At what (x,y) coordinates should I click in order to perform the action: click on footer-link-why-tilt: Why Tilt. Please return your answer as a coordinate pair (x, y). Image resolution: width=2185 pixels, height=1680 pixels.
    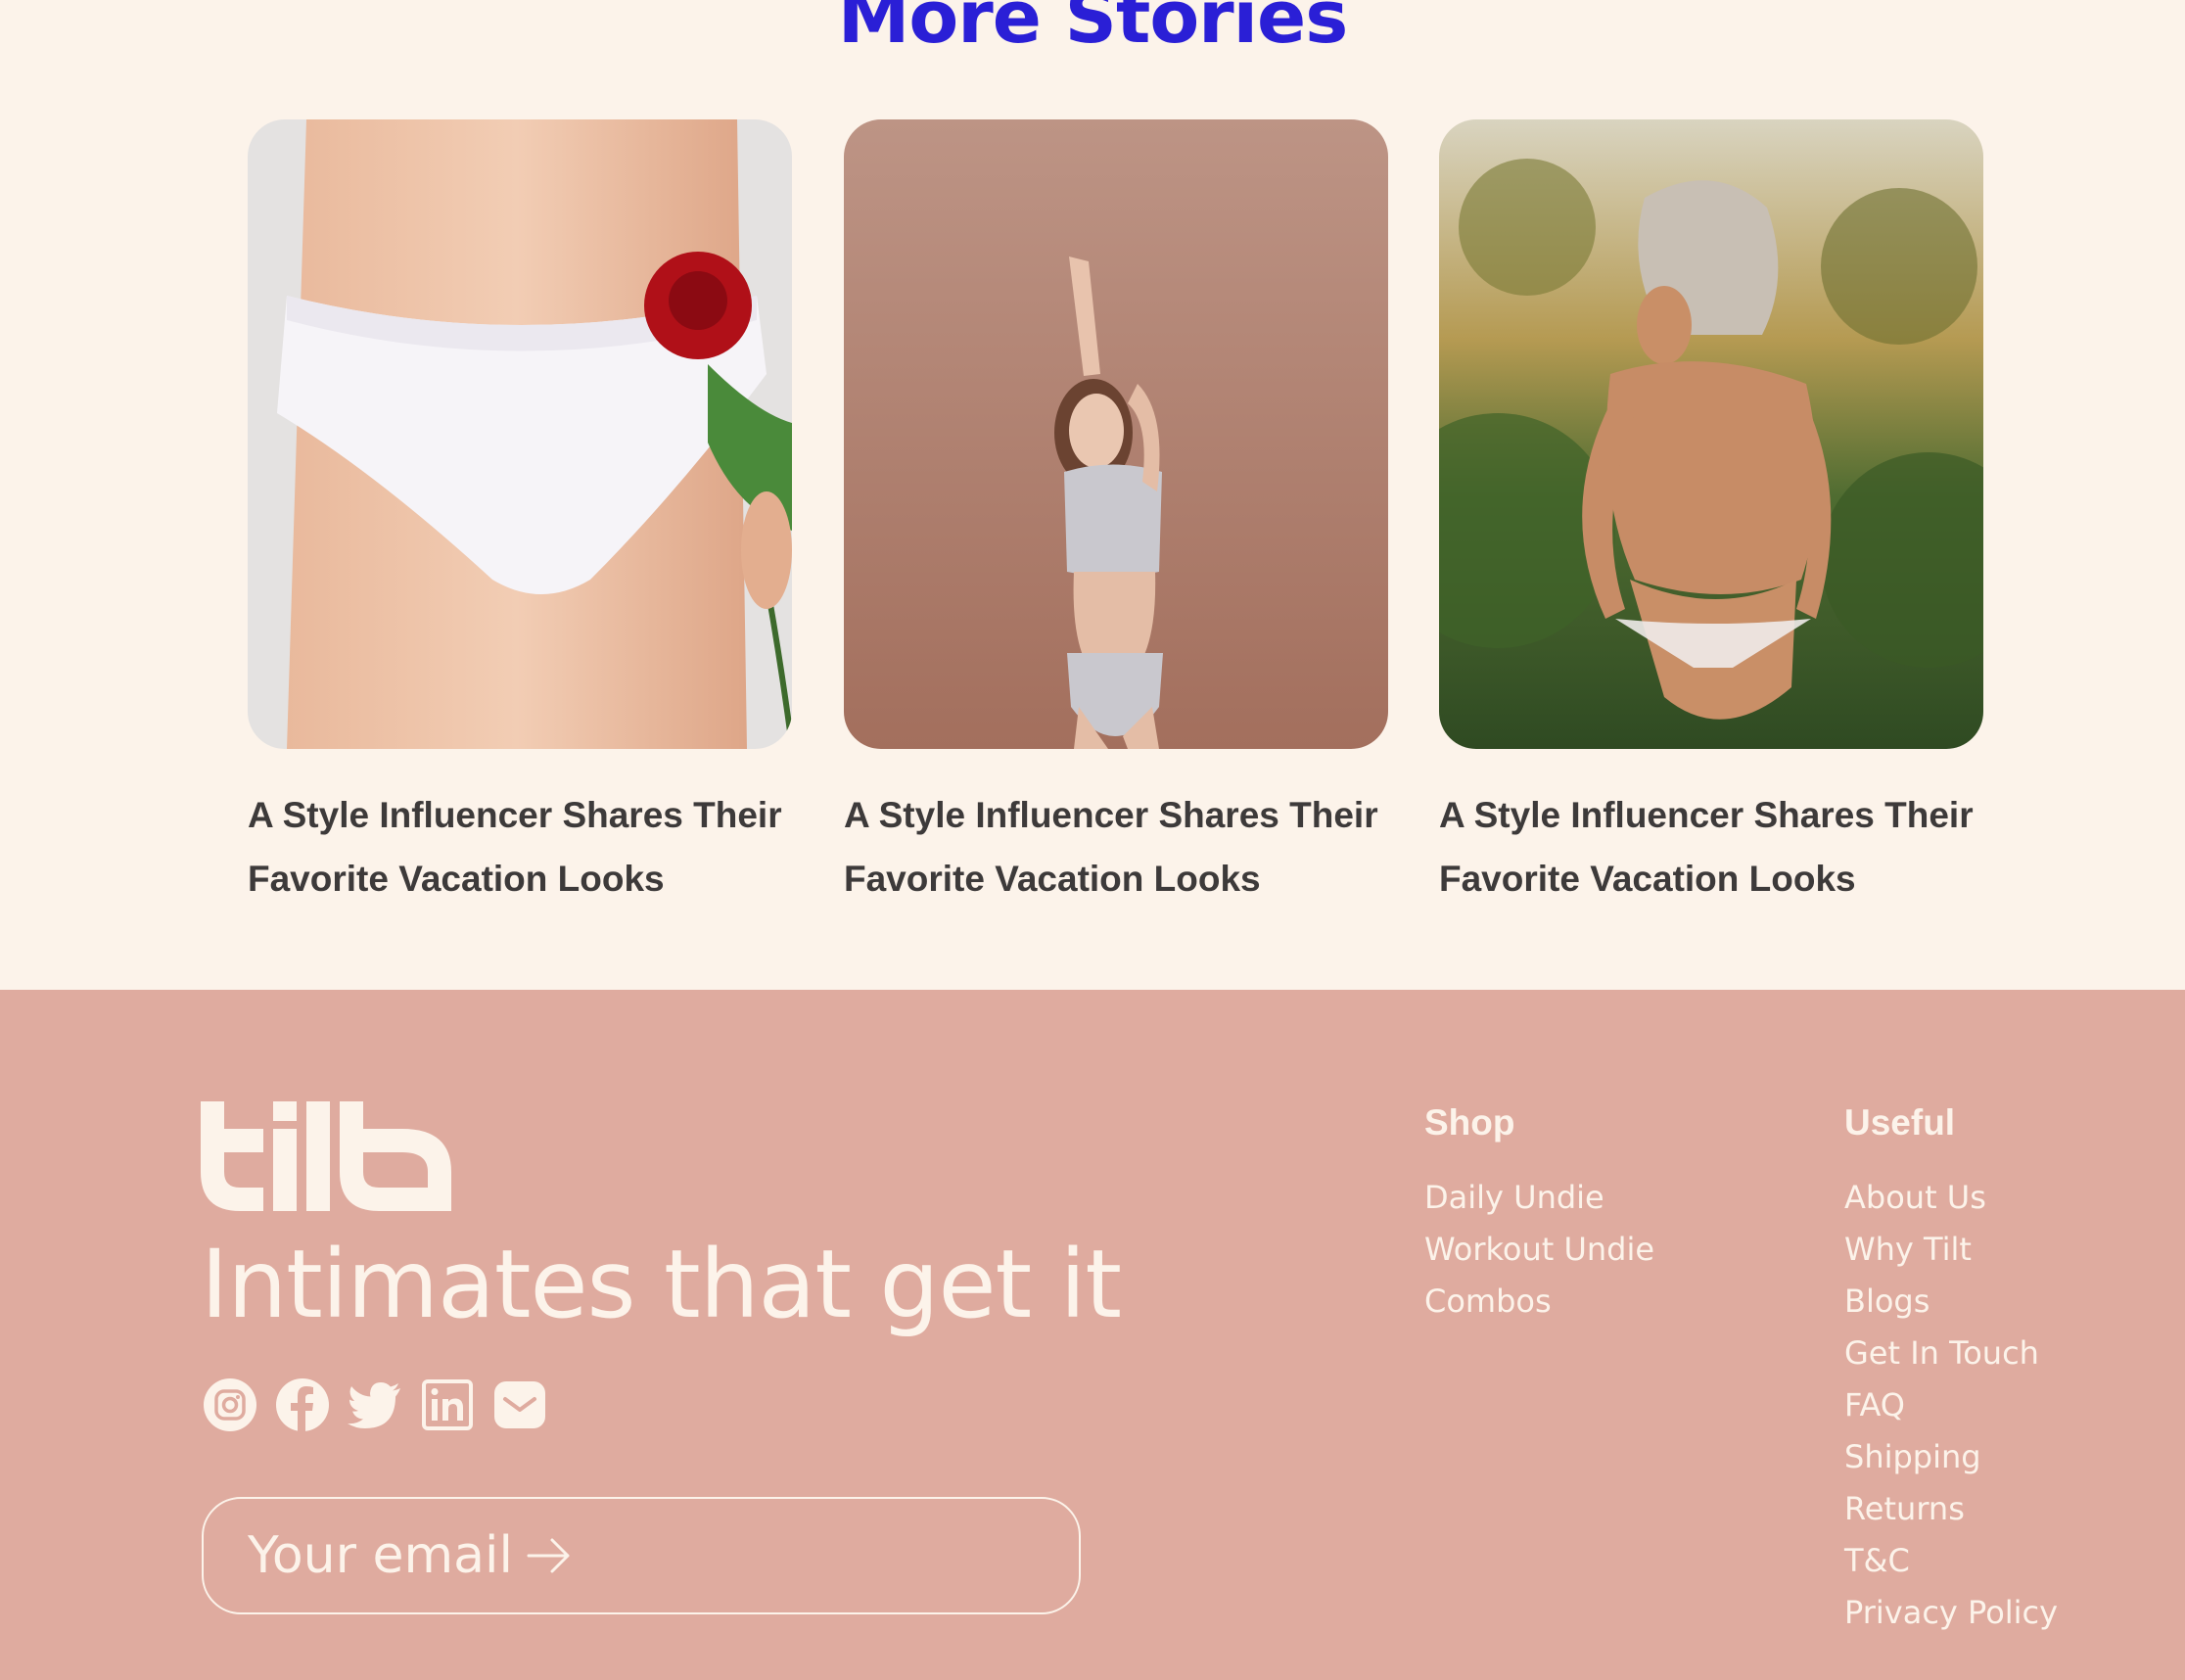
    Looking at the image, I should click on (1951, 1250).